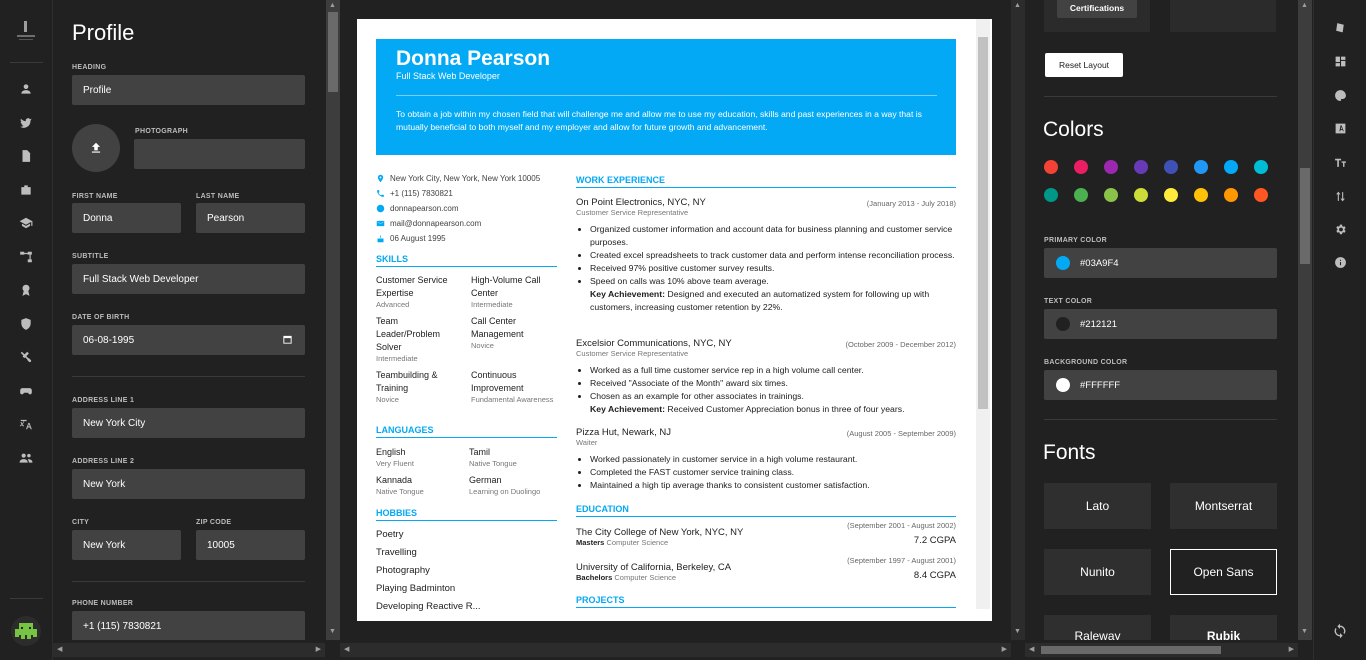 The image size is (1366, 660). What do you see at coordinates (983, 314) in the screenshot?
I see `resume-scrollbar` at bounding box center [983, 314].